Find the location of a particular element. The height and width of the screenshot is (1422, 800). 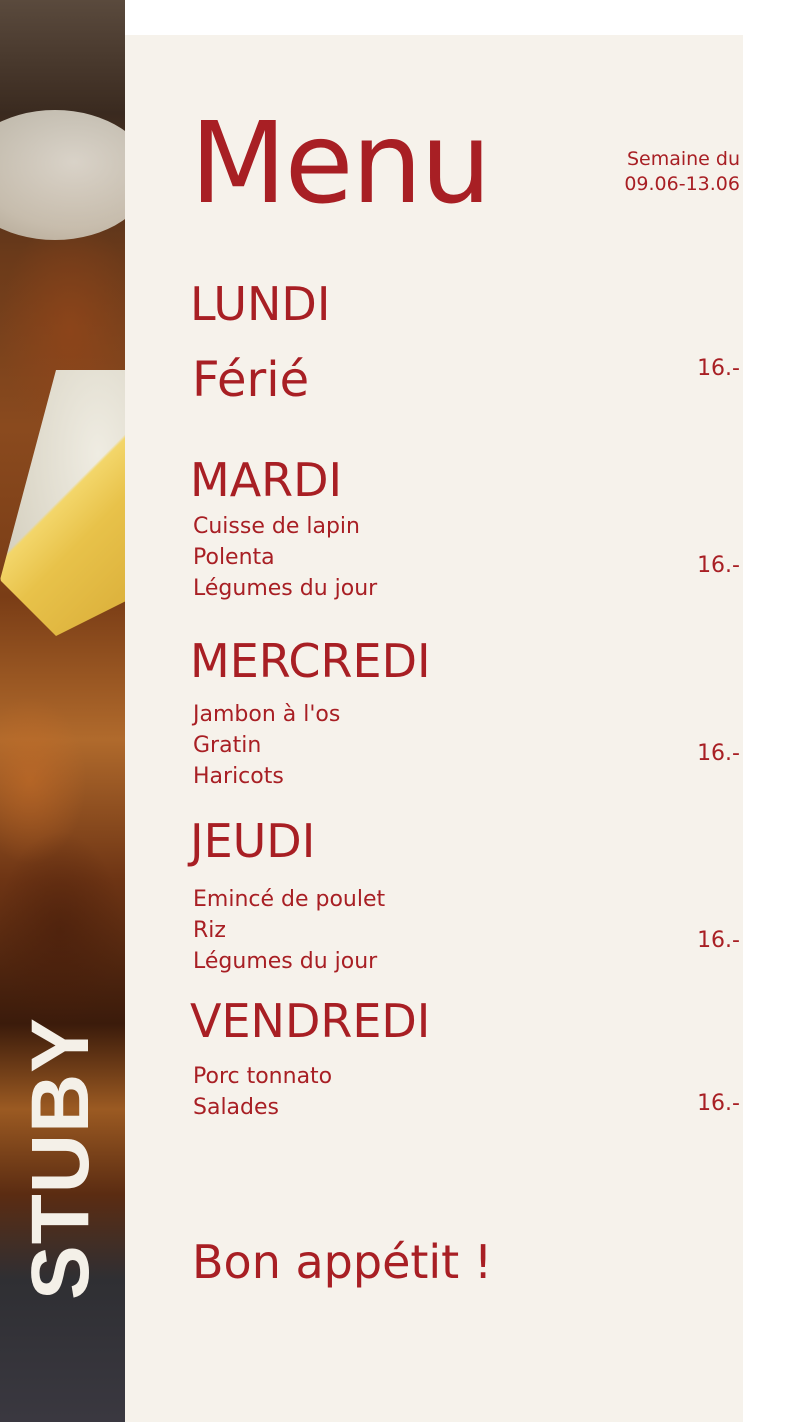

dish-mercredi-2: Gratin is located at coordinates (227, 745).